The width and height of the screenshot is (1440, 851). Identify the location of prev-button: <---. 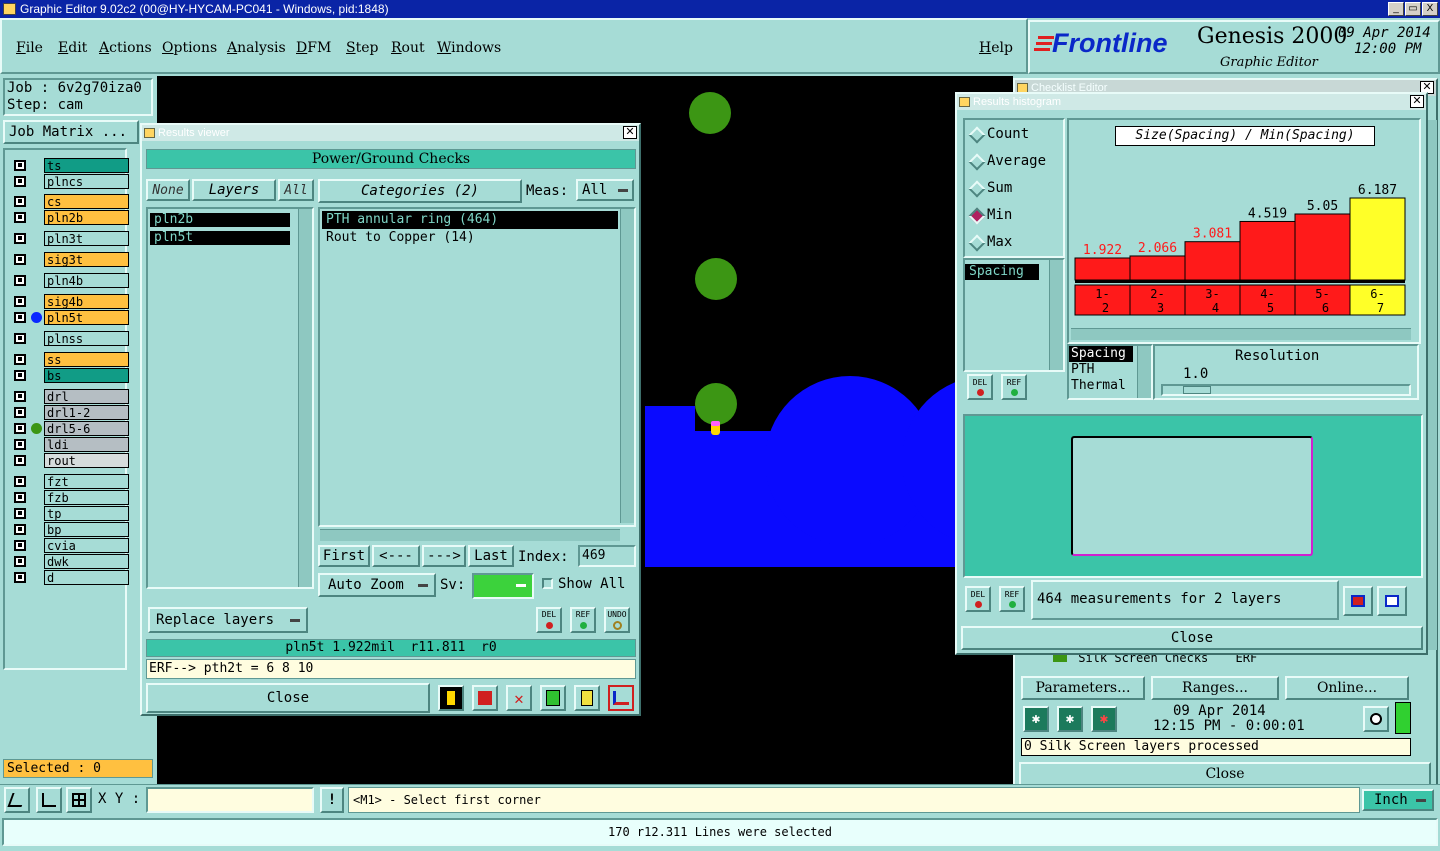
(396, 556).